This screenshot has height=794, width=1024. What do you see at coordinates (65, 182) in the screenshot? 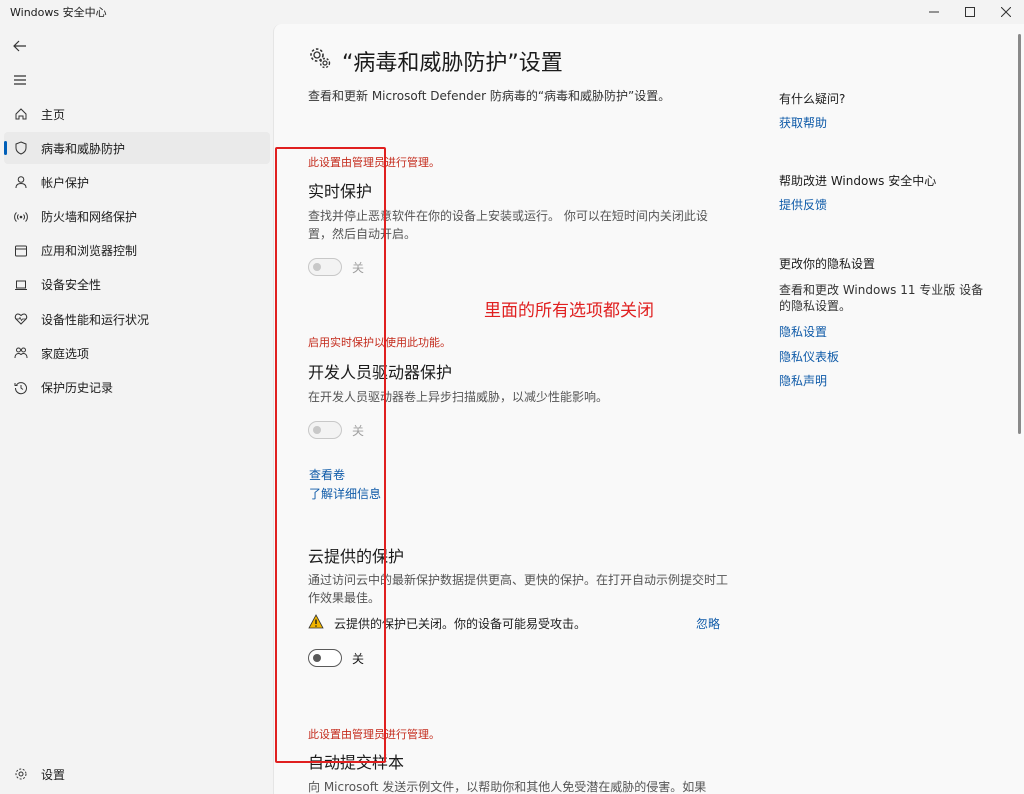
I see `sidebar-item-label: 帐户保护` at bounding box center [65, 182].